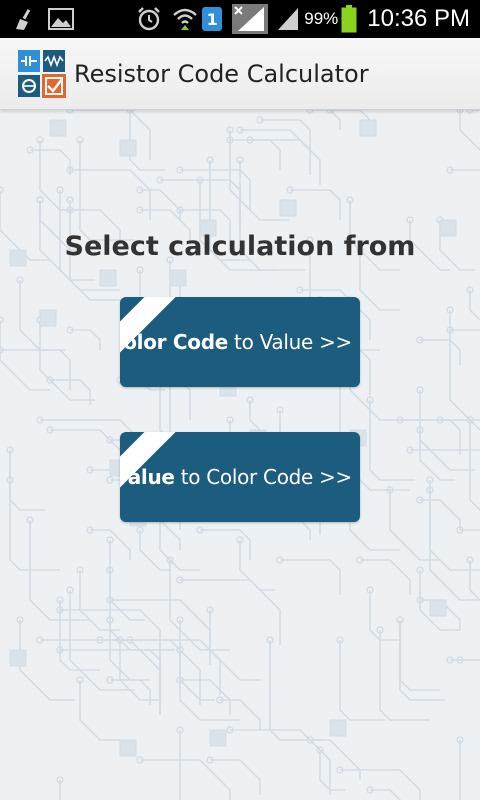  Describe the element at coordinates (42, 74) in the screenshot. I see `app-logo-icon` at that location.